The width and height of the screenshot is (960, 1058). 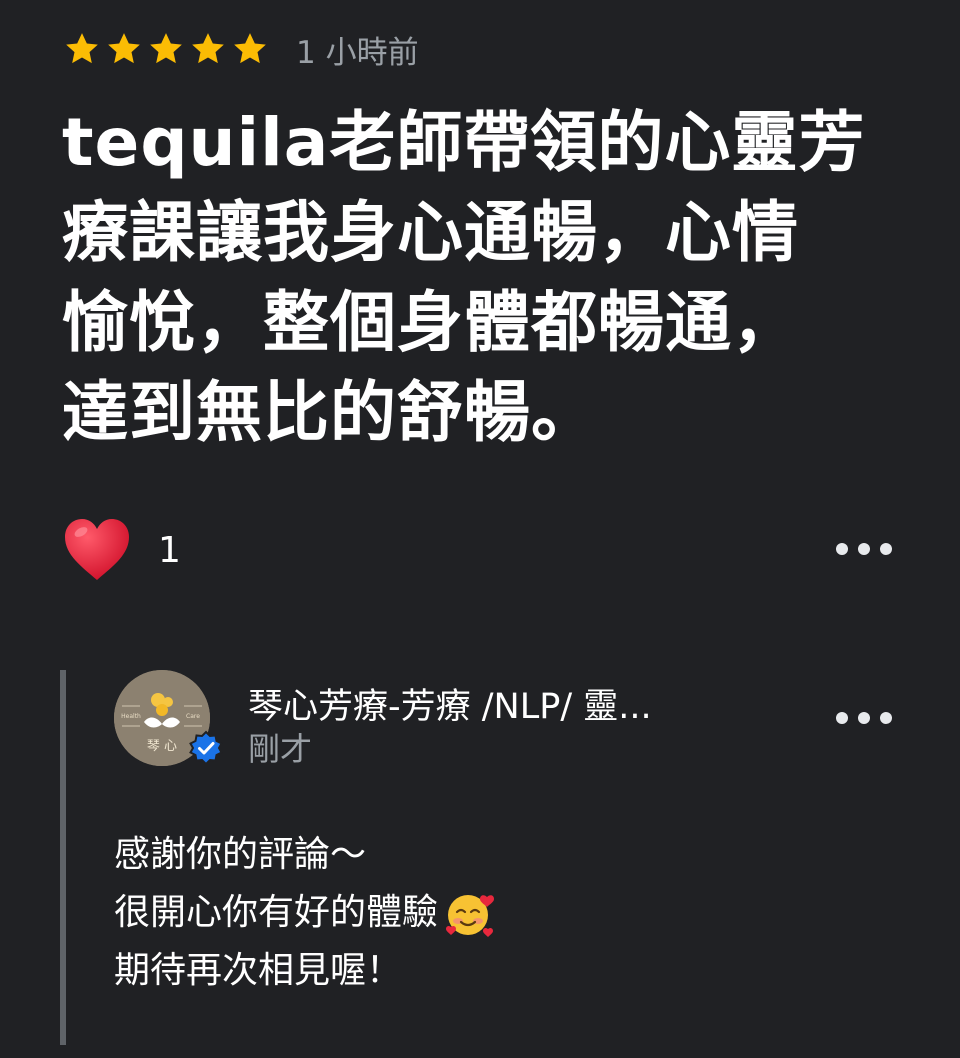 What do you see at coordinates (357, 52) in the screenshot?
I see `review-time: 1 小時前` at bounding box center [357, 52].